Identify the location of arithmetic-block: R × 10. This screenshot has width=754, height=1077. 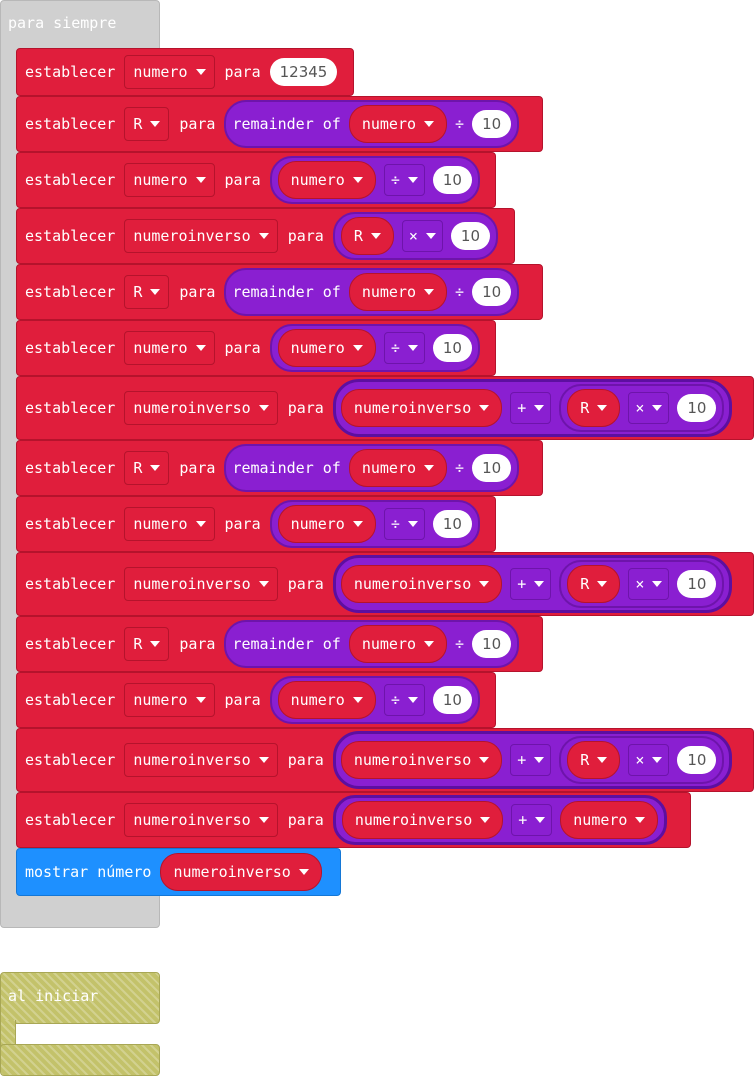
(415, 236).